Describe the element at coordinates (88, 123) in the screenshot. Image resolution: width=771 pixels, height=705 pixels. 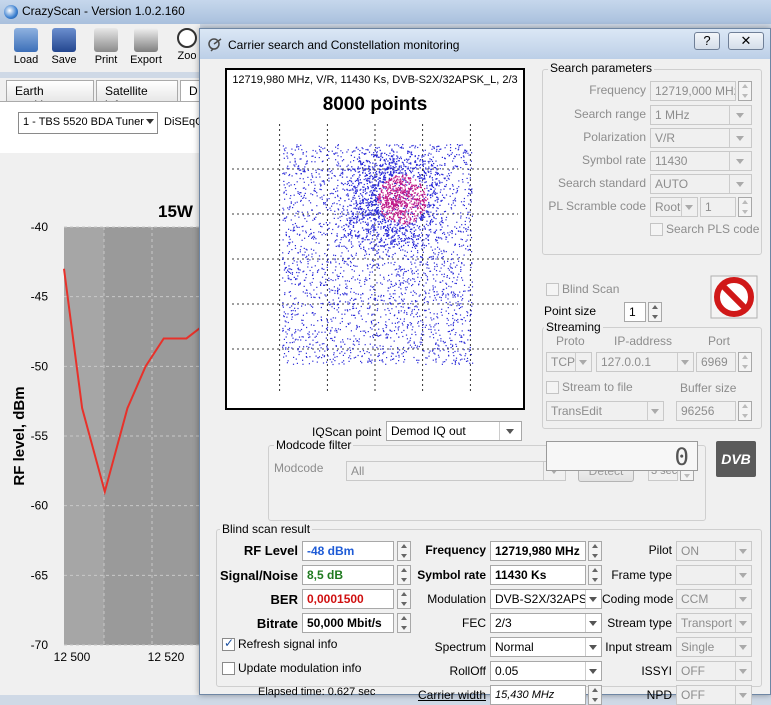
I see `tuner-select: 1 - TBS 5520 BDA Tuner` at that location.